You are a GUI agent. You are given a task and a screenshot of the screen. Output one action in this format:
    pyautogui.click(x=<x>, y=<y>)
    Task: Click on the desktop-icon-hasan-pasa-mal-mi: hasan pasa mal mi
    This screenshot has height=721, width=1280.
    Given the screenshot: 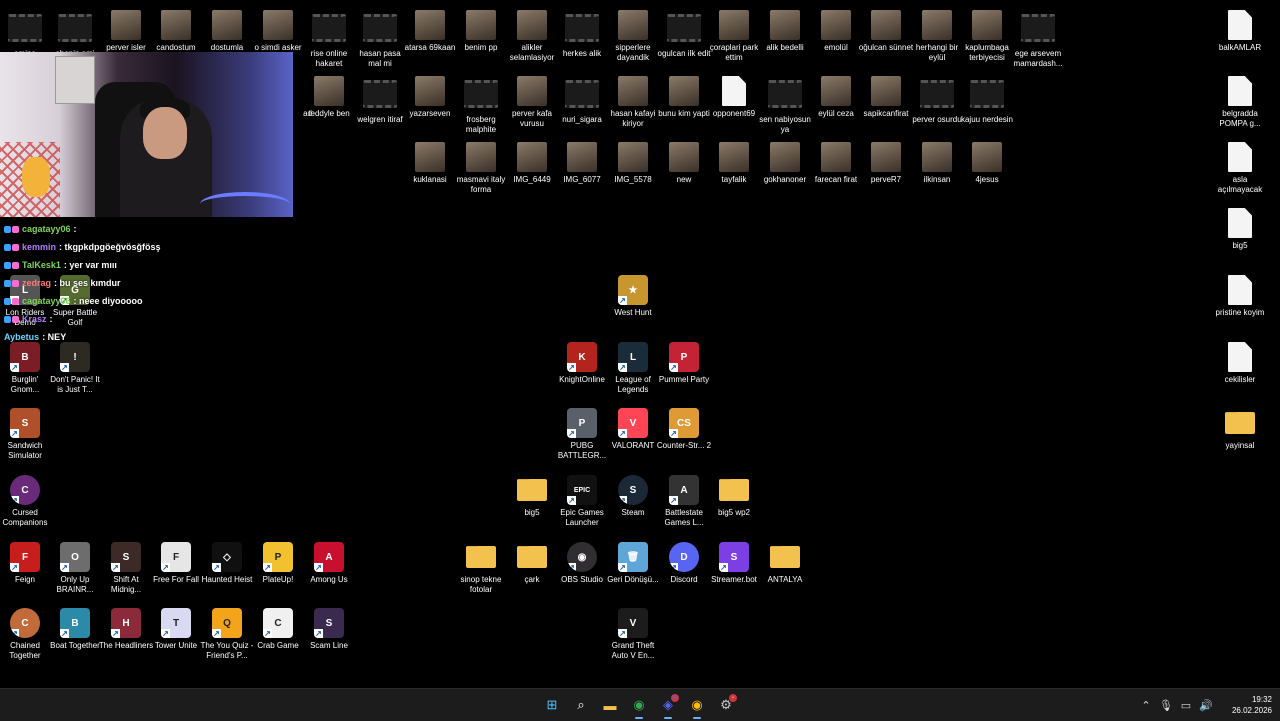 What is the action you would take?
    pyautogui.click(x=380, y=39)
    